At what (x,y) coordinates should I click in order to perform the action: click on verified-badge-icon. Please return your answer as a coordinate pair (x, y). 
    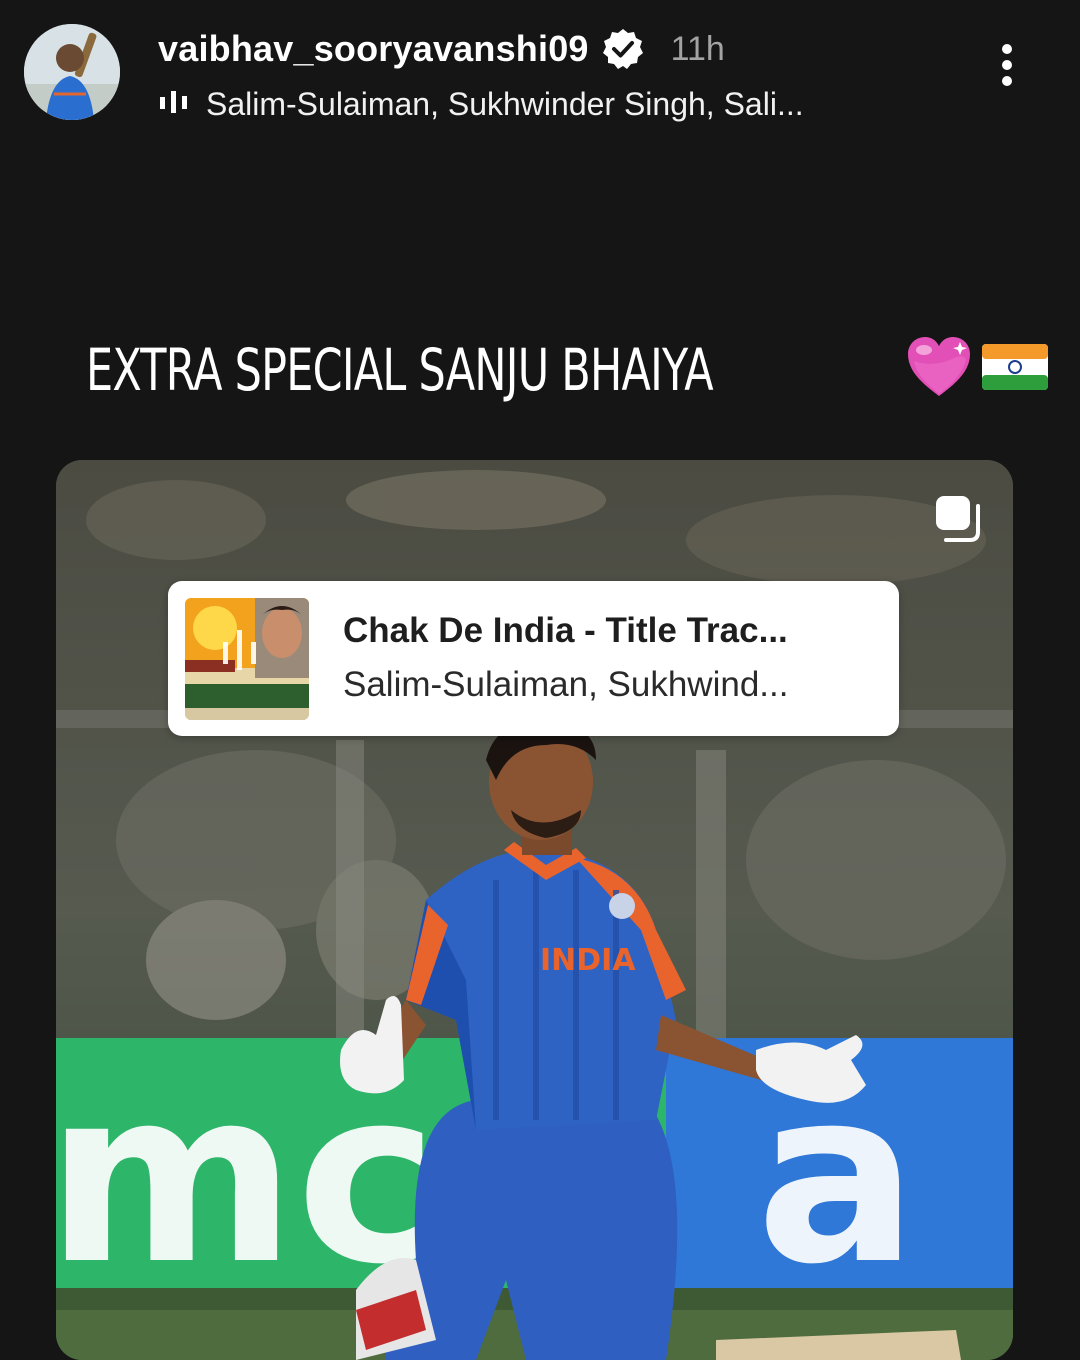
    Looking at the image, I should click on (623, 49).